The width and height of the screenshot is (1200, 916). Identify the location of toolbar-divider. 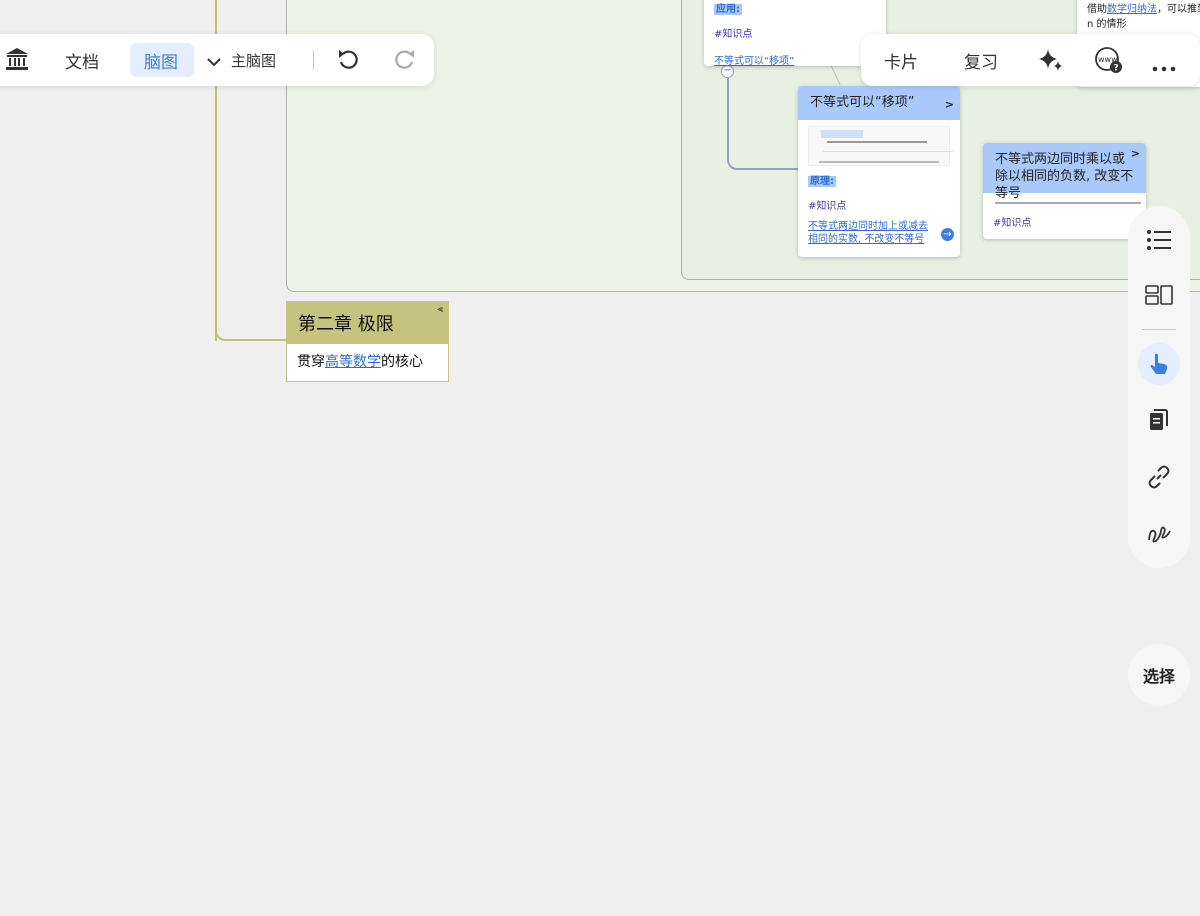
(313, 60).